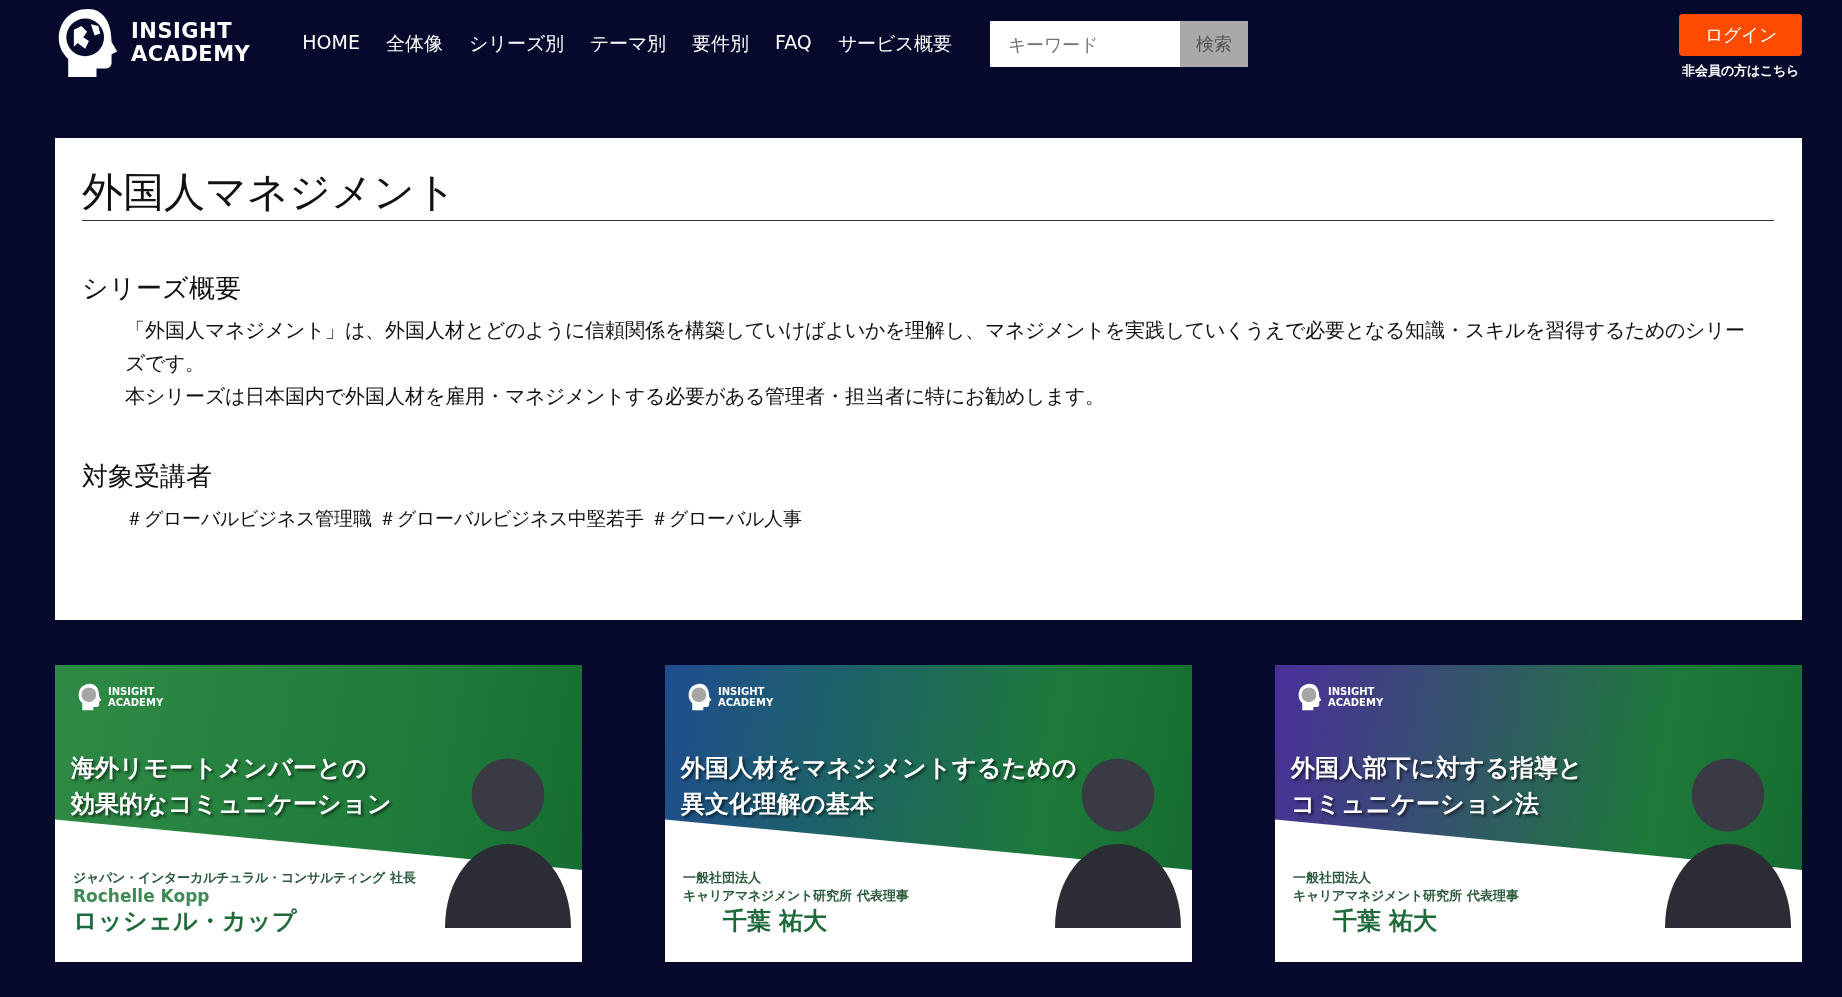 The width and height of the screenshot is (1842, 997). What do you see at coordinates (185, 921) in the screenshot?
I see `speaker-name: ロッシェル・カップ` at bounding box center [185, 921].